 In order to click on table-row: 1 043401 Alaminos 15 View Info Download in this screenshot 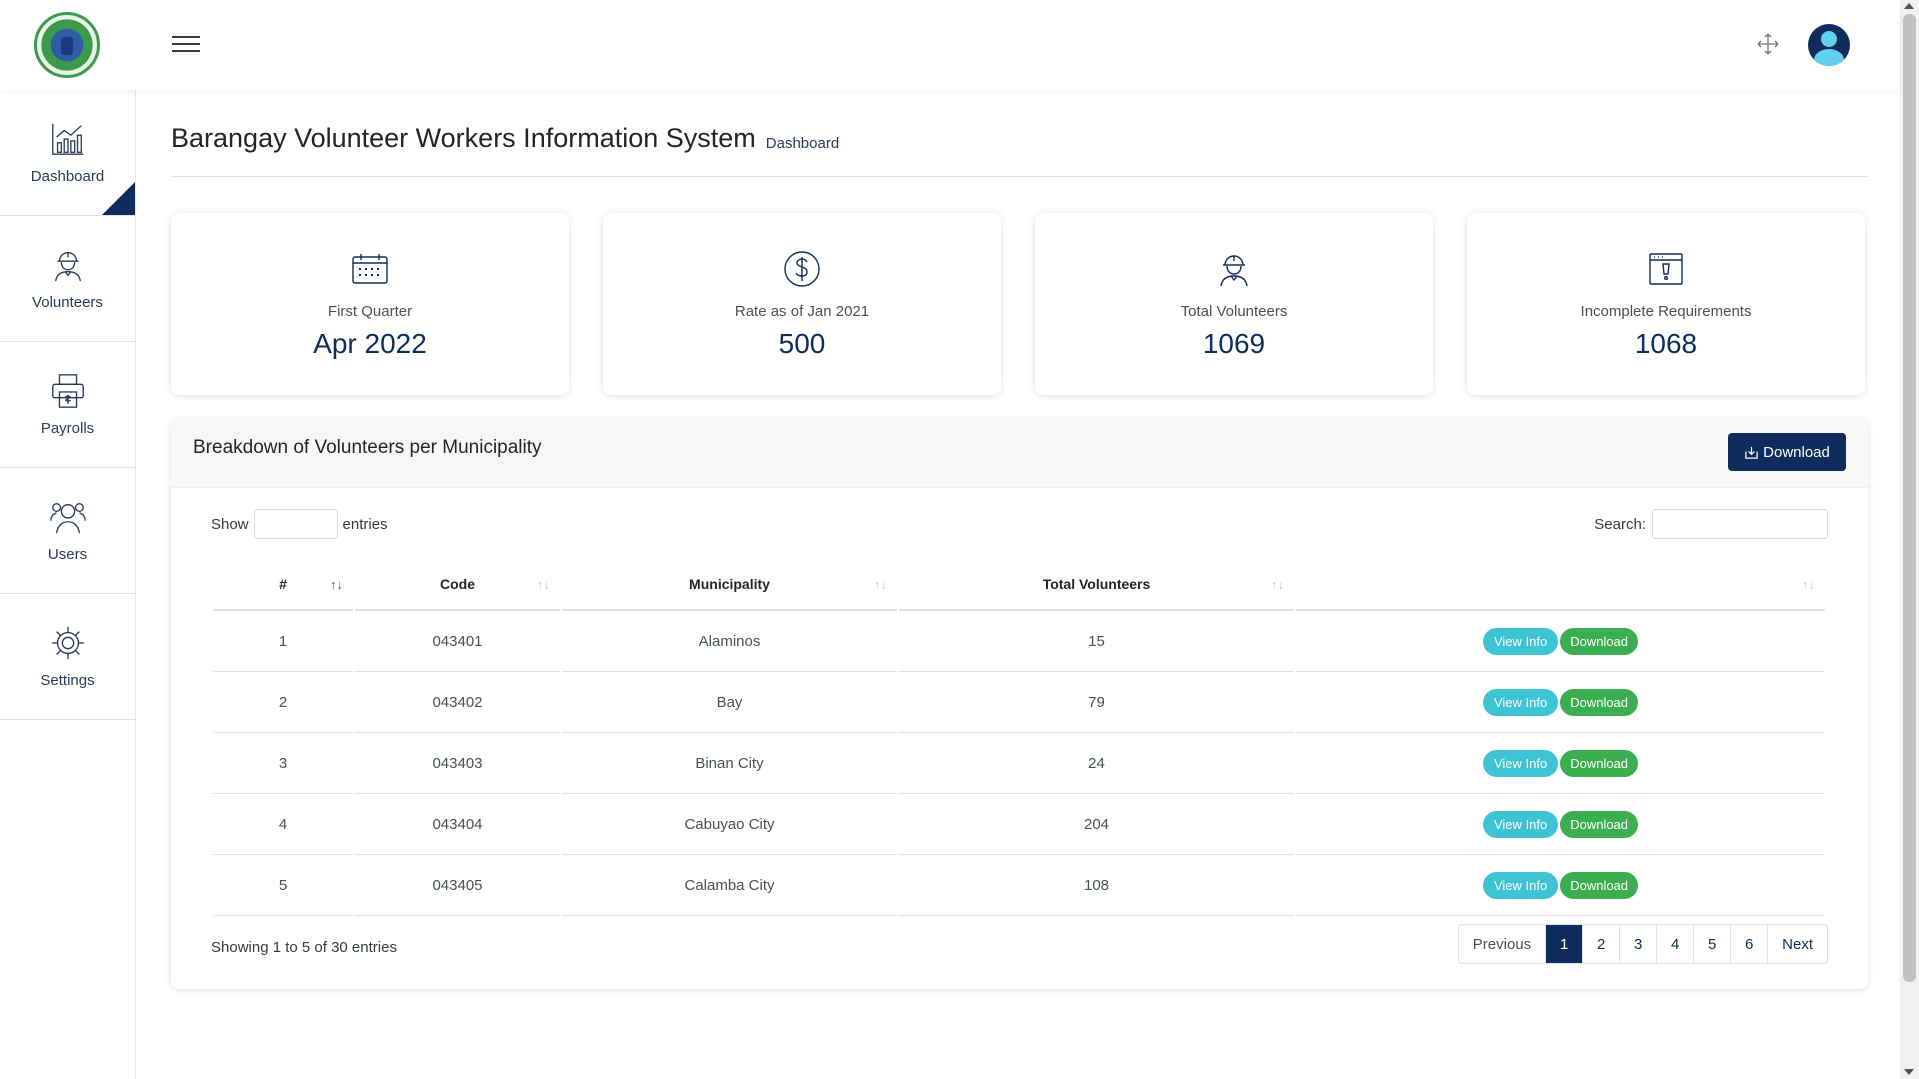, I will do `click(1019, 641)`.